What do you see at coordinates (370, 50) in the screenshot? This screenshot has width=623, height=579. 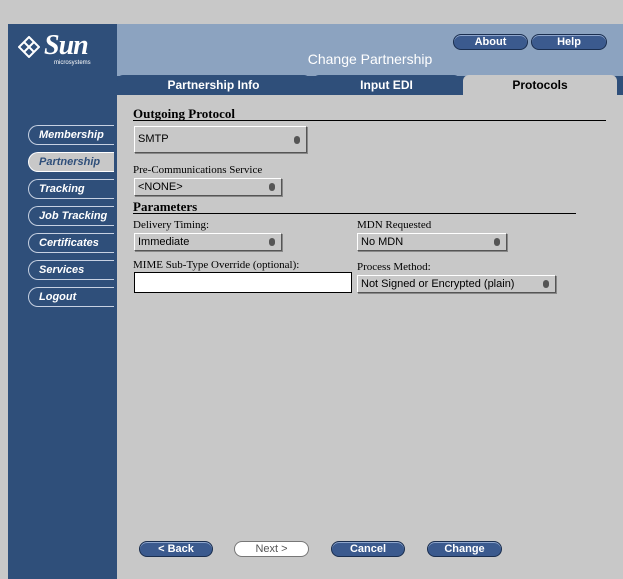 I see `header-bar: About Help Change Partnership` at bounding box center [370, 50].